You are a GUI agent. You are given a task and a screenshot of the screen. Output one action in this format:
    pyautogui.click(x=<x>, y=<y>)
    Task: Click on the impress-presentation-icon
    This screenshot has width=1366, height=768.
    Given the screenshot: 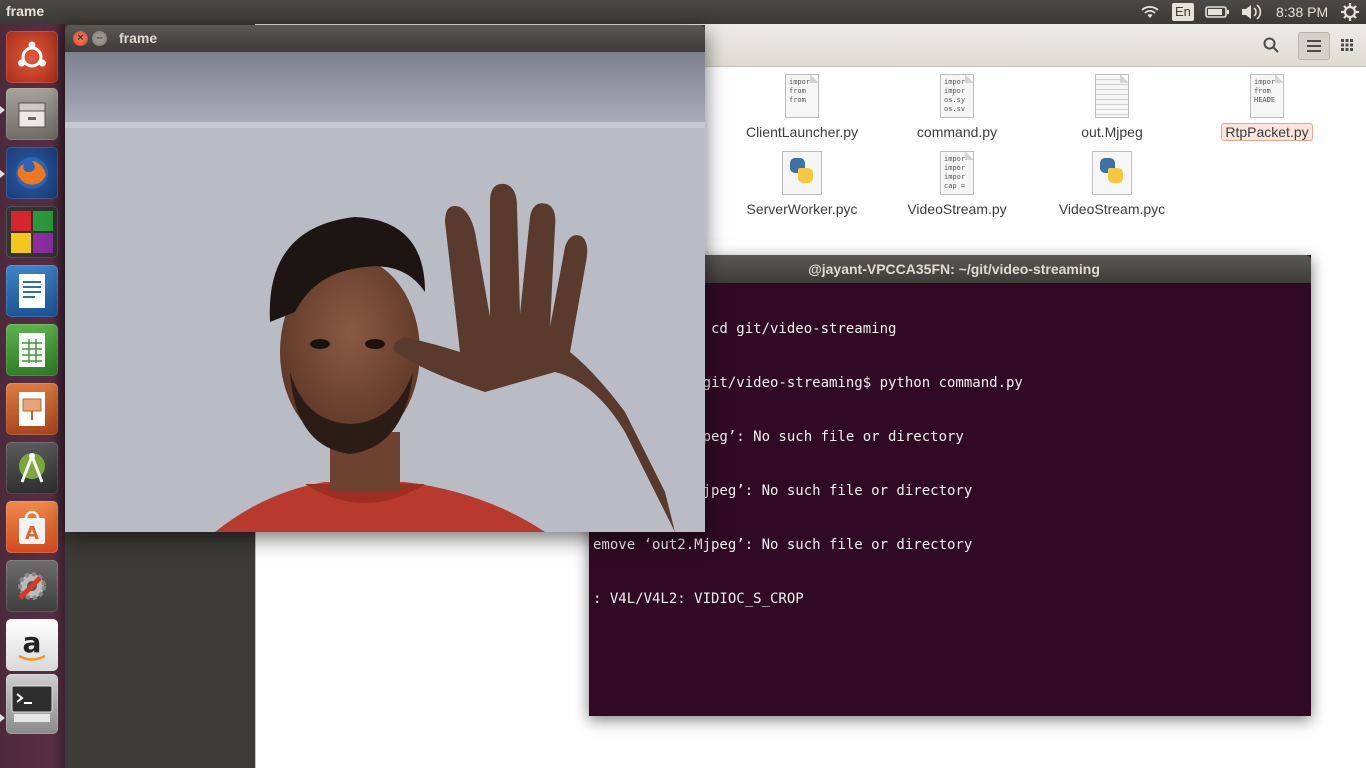 What is the action you would take?
    pyautogui.click(x=32, y=409)
    